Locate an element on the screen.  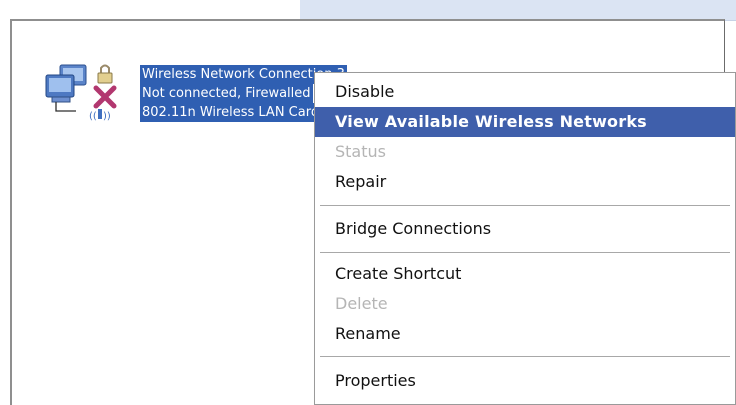
menu-item-disable: Disable is located at coordinates (525, 92).